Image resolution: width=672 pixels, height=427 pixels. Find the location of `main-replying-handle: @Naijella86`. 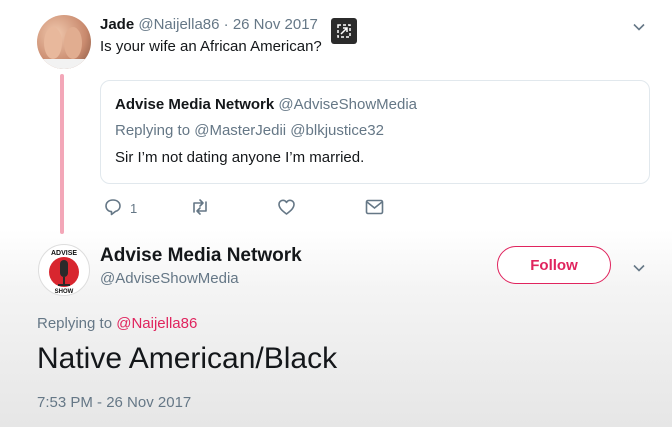

main-replying-handle: @Naijella86 is located at coordinates (156, 323).